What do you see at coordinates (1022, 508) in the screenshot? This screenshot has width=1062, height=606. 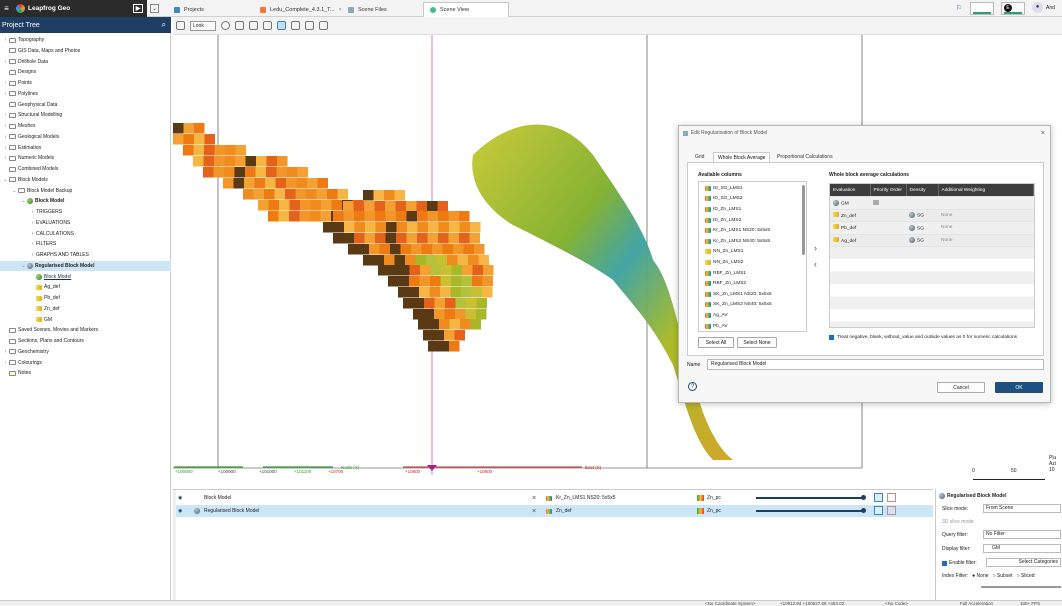 I see `slice-mode-select: From Scene` at bounding box center [1022, 508].